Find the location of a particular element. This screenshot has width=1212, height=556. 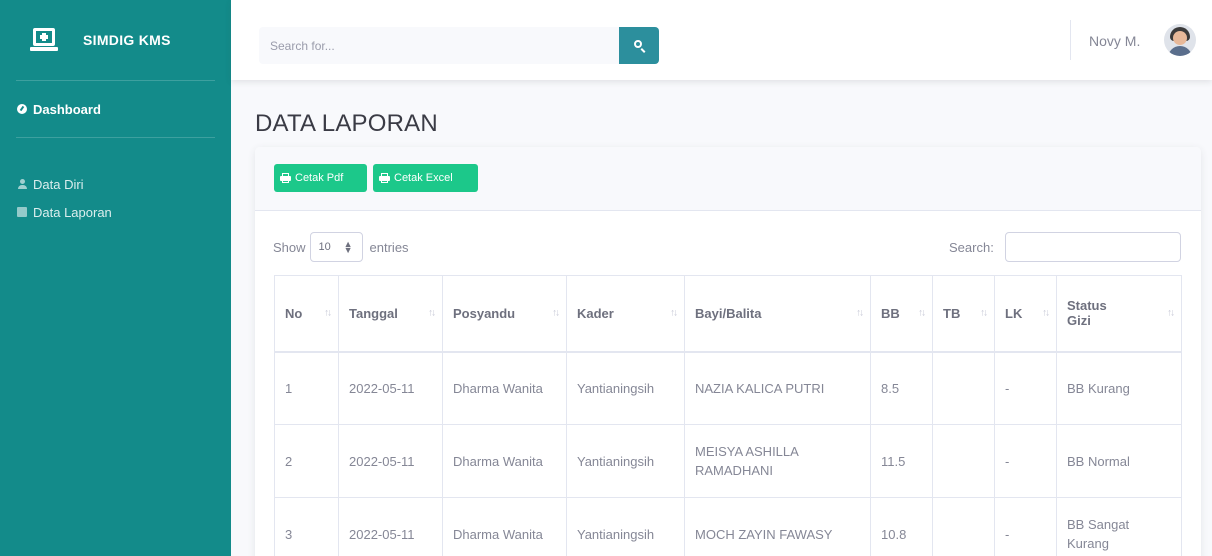

sidebar-item-label: Dashboard is located at coordinates (67, 109).